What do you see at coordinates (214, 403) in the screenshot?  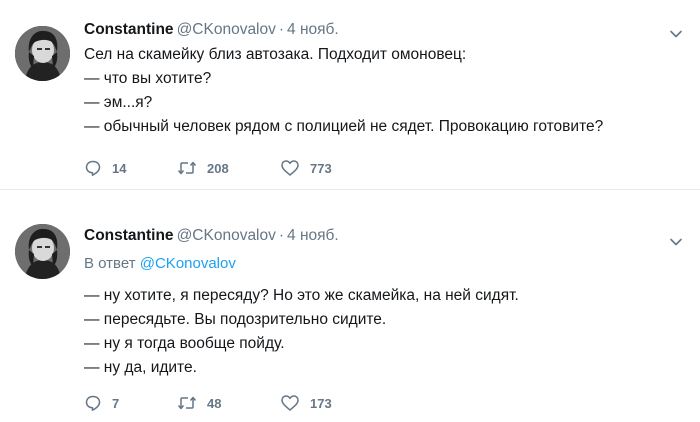 I see `retweet-count: 48` at bounding box center [214, 403].